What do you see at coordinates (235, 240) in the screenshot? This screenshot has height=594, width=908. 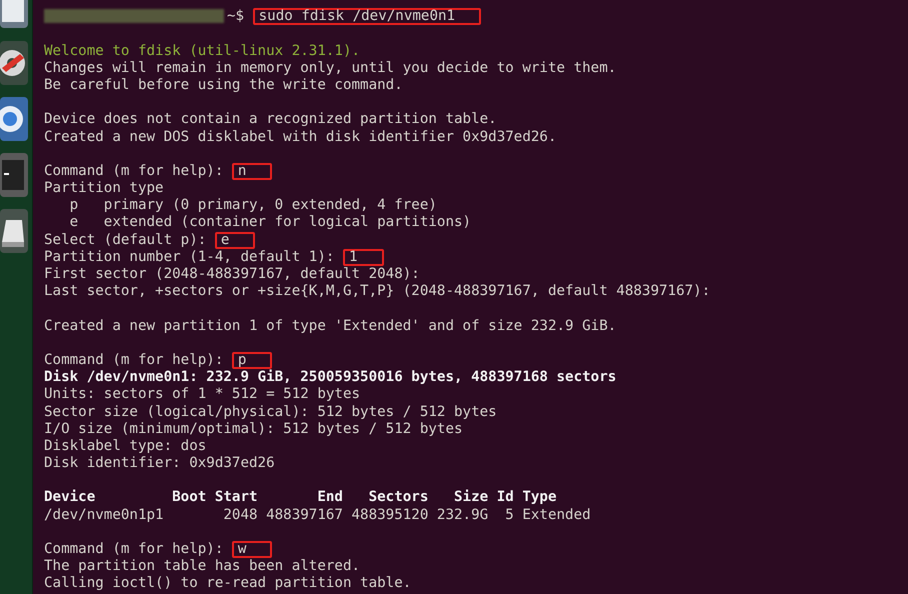 I see `typed-command: e` at bounding box center [235, 240].